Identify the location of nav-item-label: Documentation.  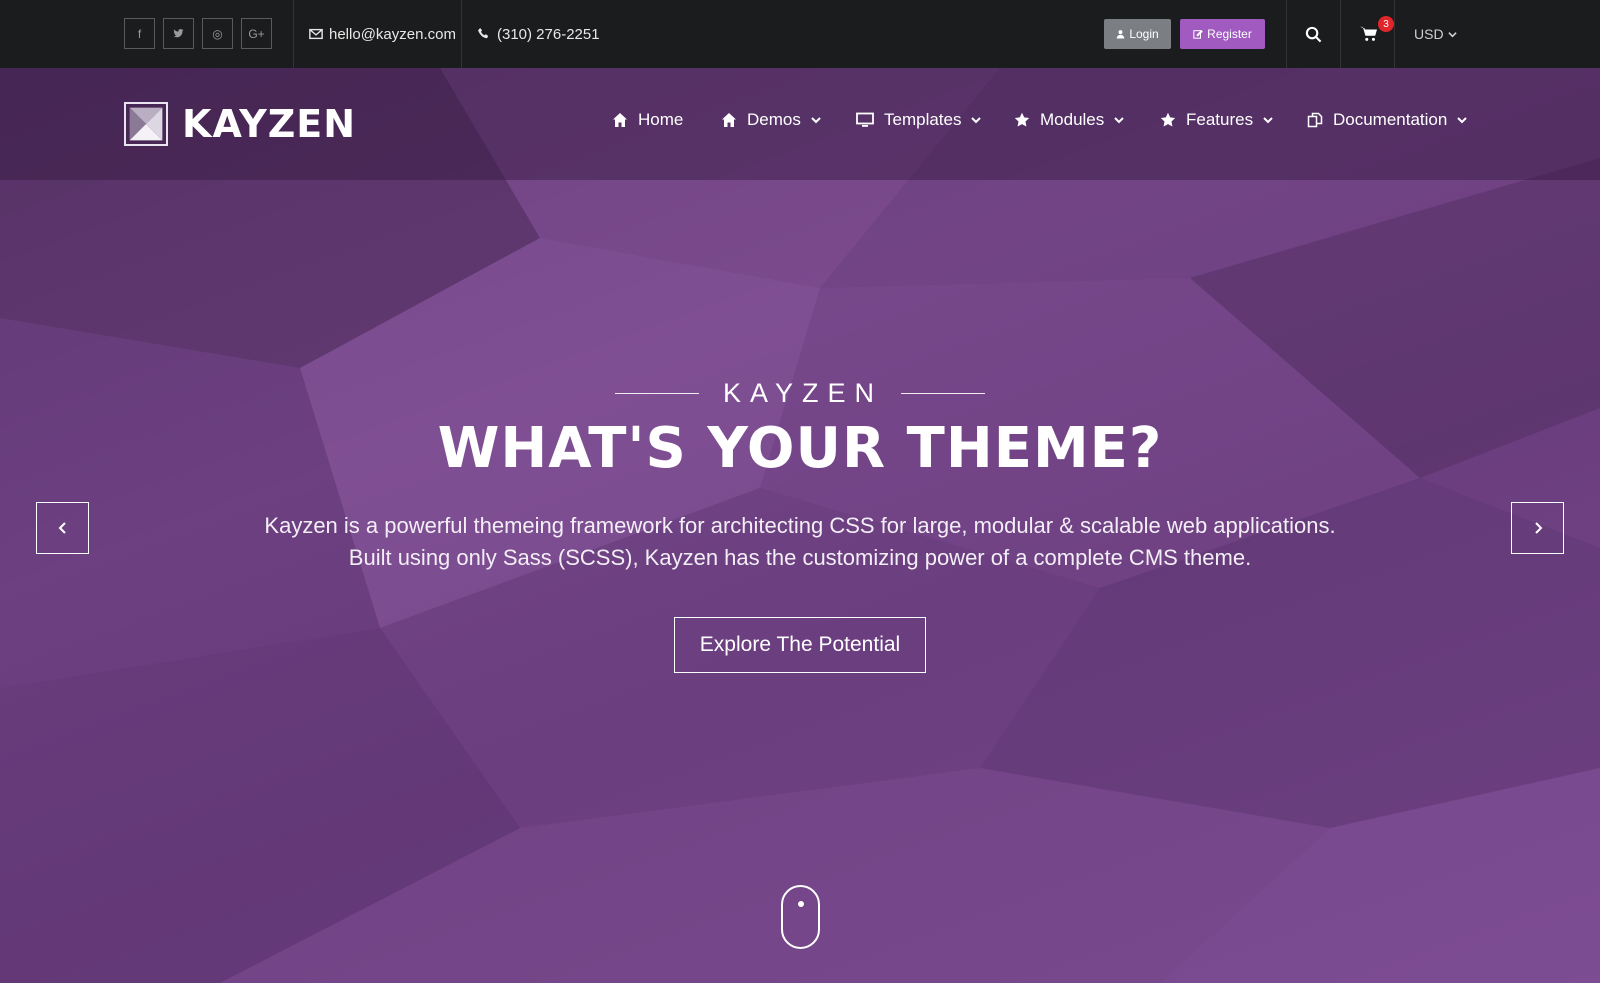
(1390, 119).